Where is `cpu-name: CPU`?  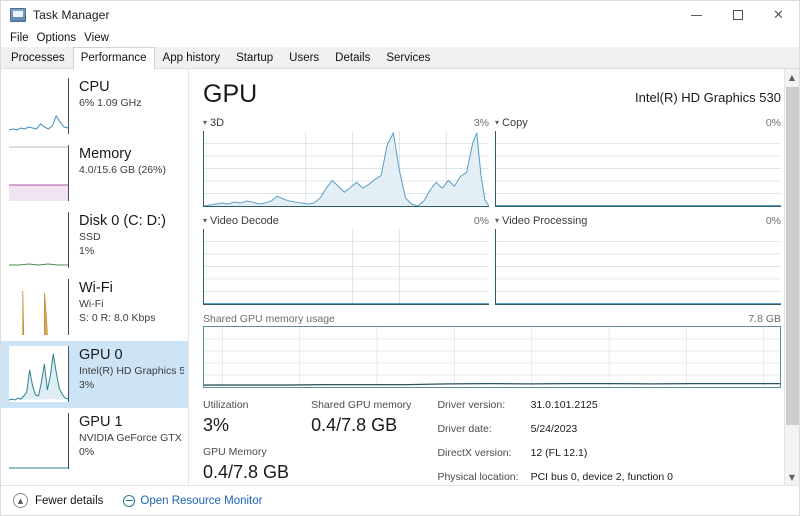
cpu-name: CPU is located at coordinates (94, 87).